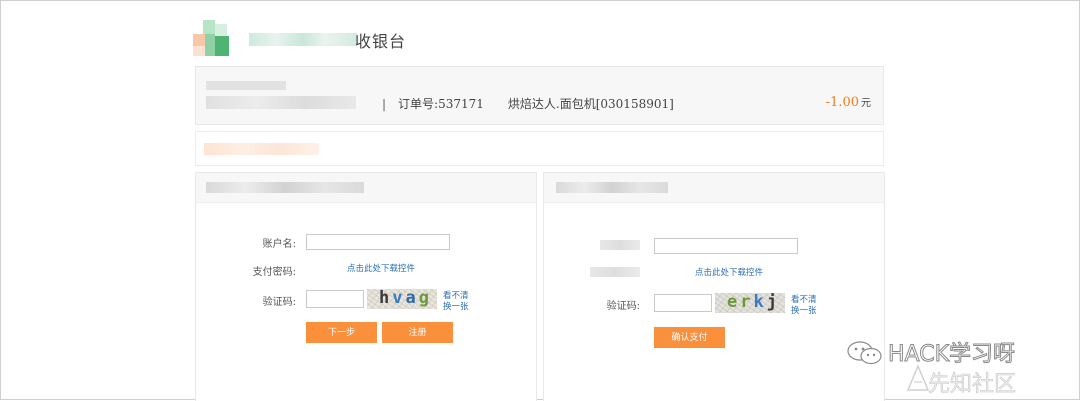  I want to click on order-info: | 订单号:537171 烘焙达人.面包机[030158901], so click(519, 103).